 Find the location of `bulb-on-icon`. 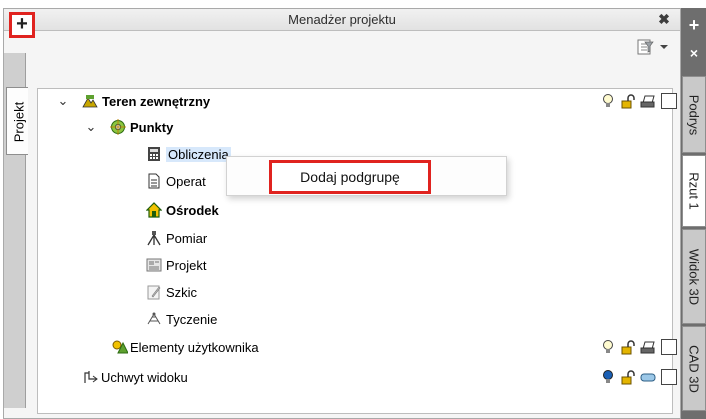

bulb-on-icon is located at coordinates (608, 377).